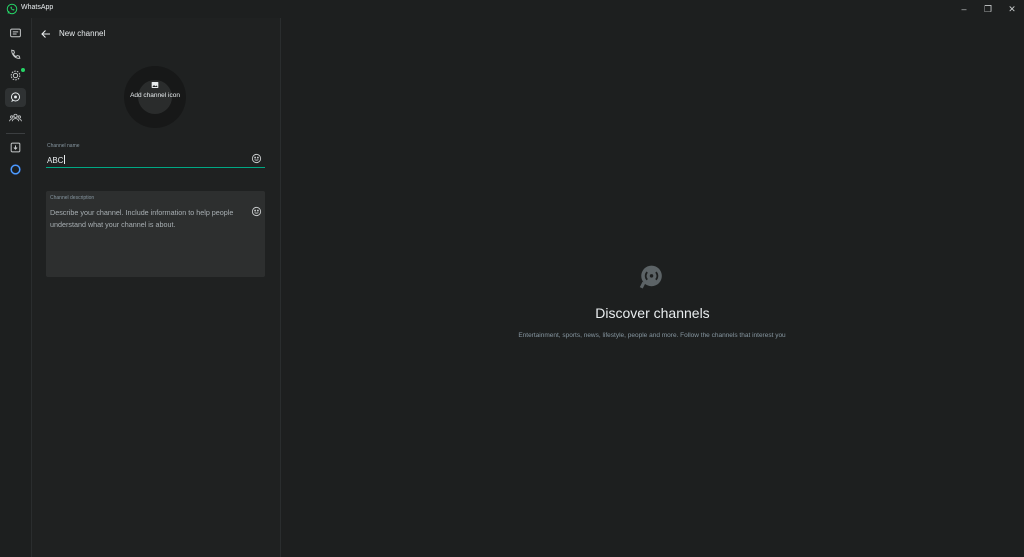  What do you see at coordinates (63, 146) in the screenshot?
I see `channel-name-label: Channel name` at bounding box center [63, 146].